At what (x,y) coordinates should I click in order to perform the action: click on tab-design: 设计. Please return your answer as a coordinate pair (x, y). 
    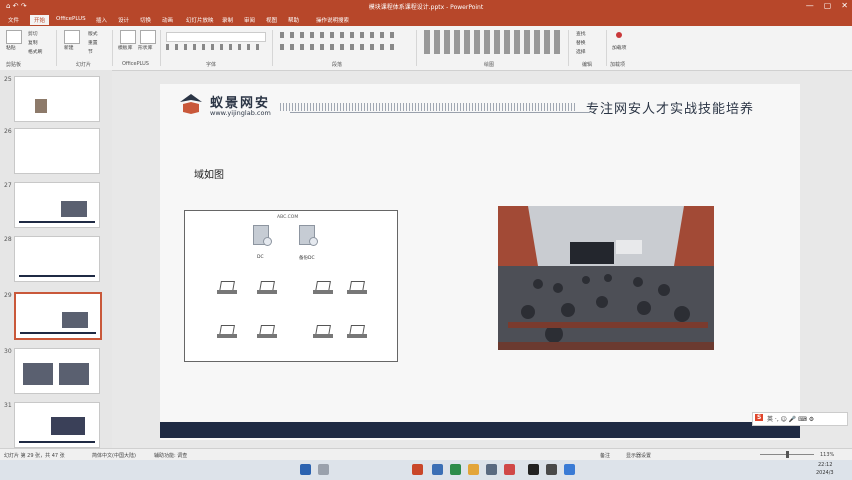
    Looking at the image, I should click on (123, 20).